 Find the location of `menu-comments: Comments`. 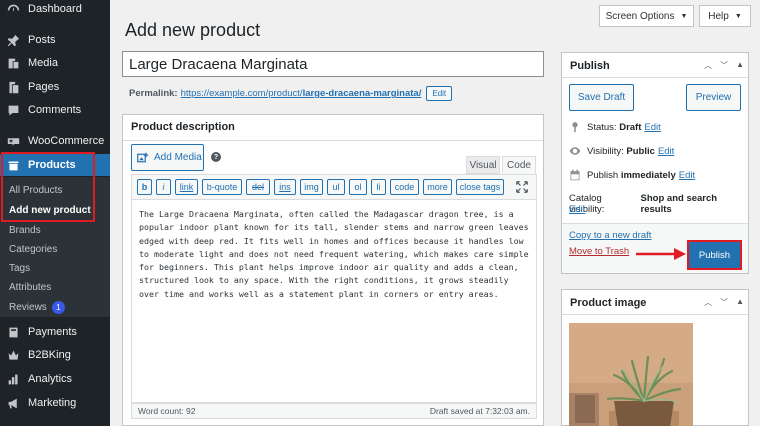

menu-comments: Comments is located at coordinates (55, 110).